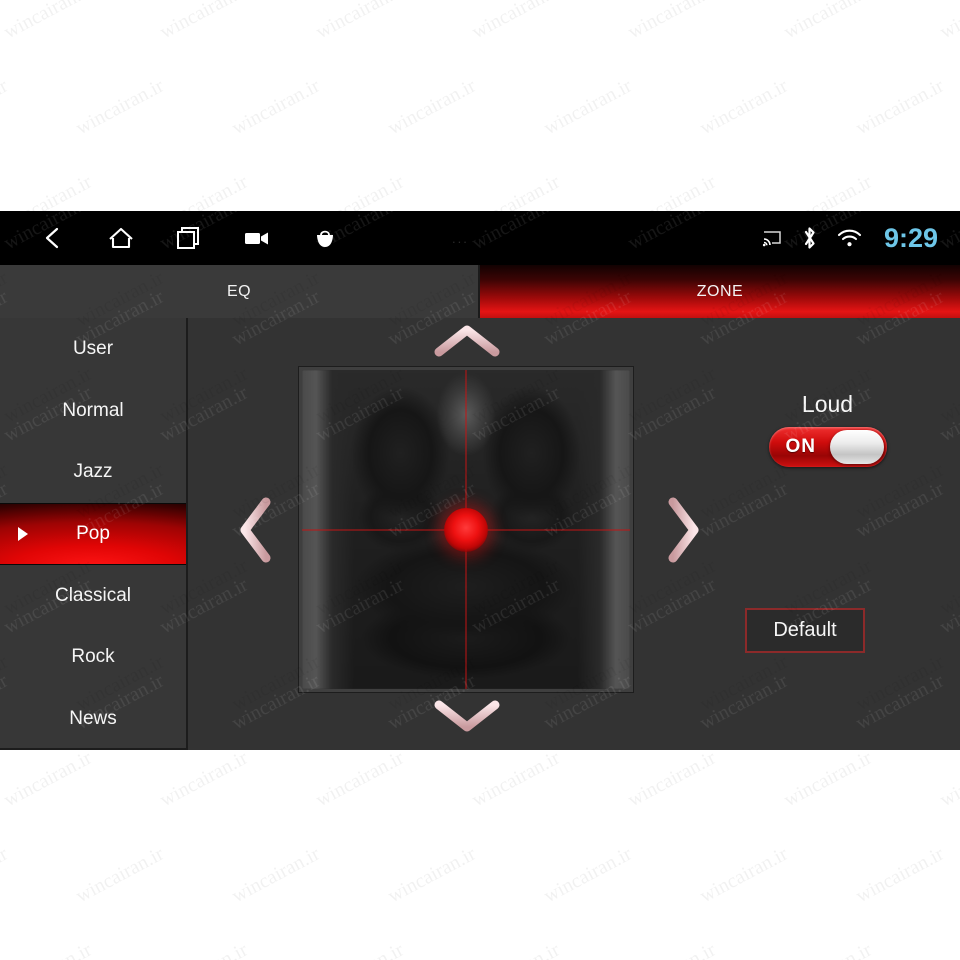  I want to click on tab-zone: ZONE, so click(720, 291).